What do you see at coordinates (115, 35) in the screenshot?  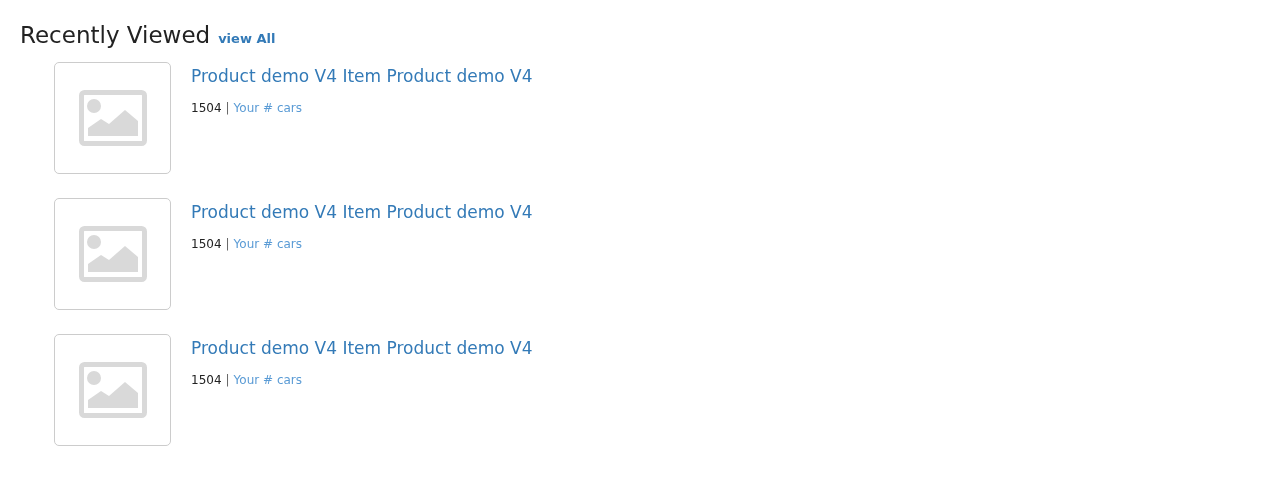 I see `section-title: Recently Viewed` at bounding box center [115, 35].